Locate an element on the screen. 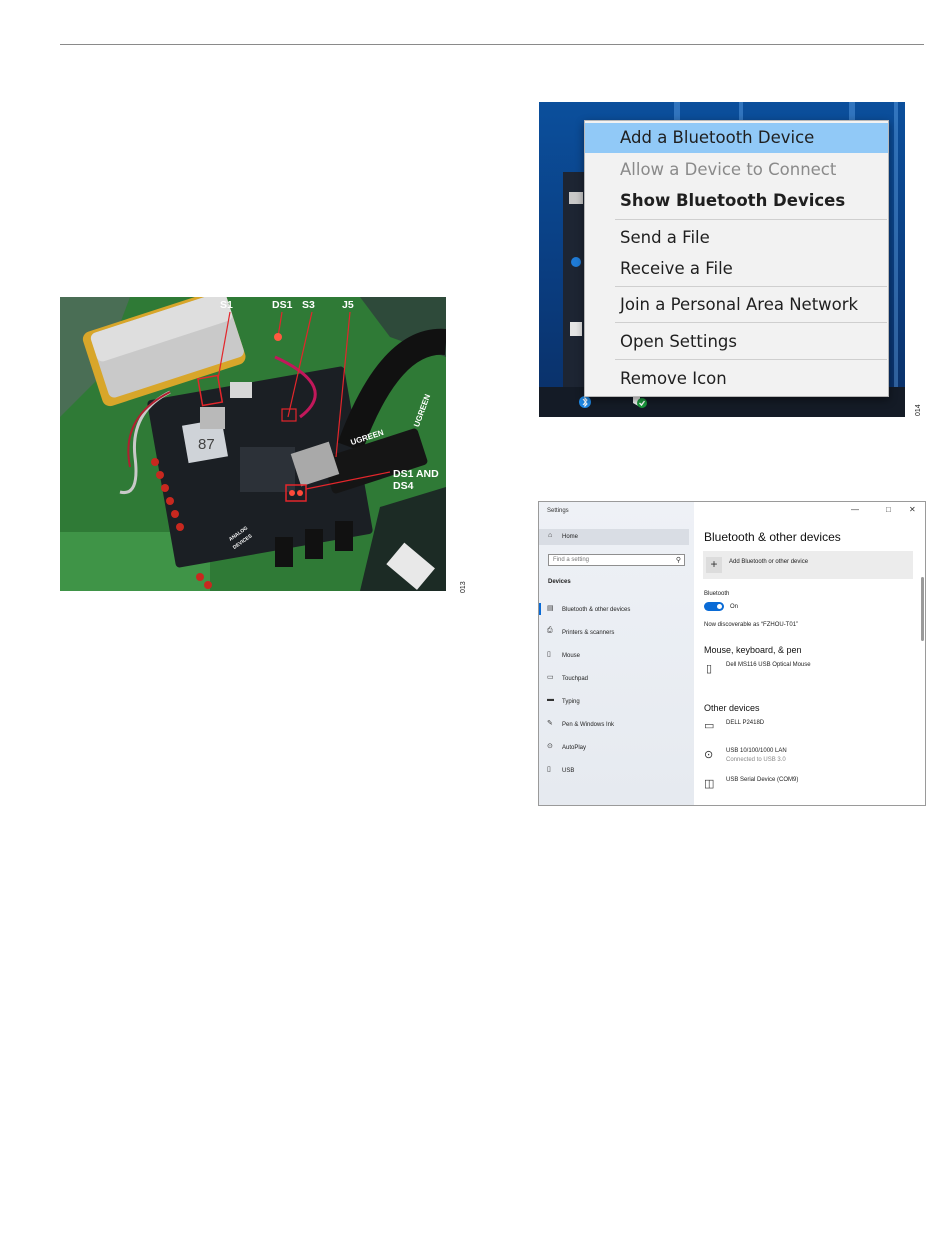 The height and width of the screenshot is (1248, 950). chip-label: 87 is located at coordinates (206, 444).